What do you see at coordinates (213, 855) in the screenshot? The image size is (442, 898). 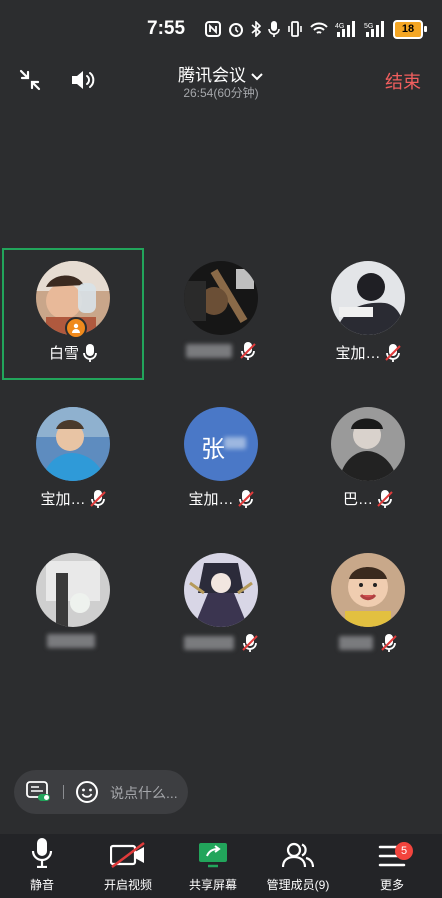 I see `share-screen-icon` at bounding box center [213, 855].